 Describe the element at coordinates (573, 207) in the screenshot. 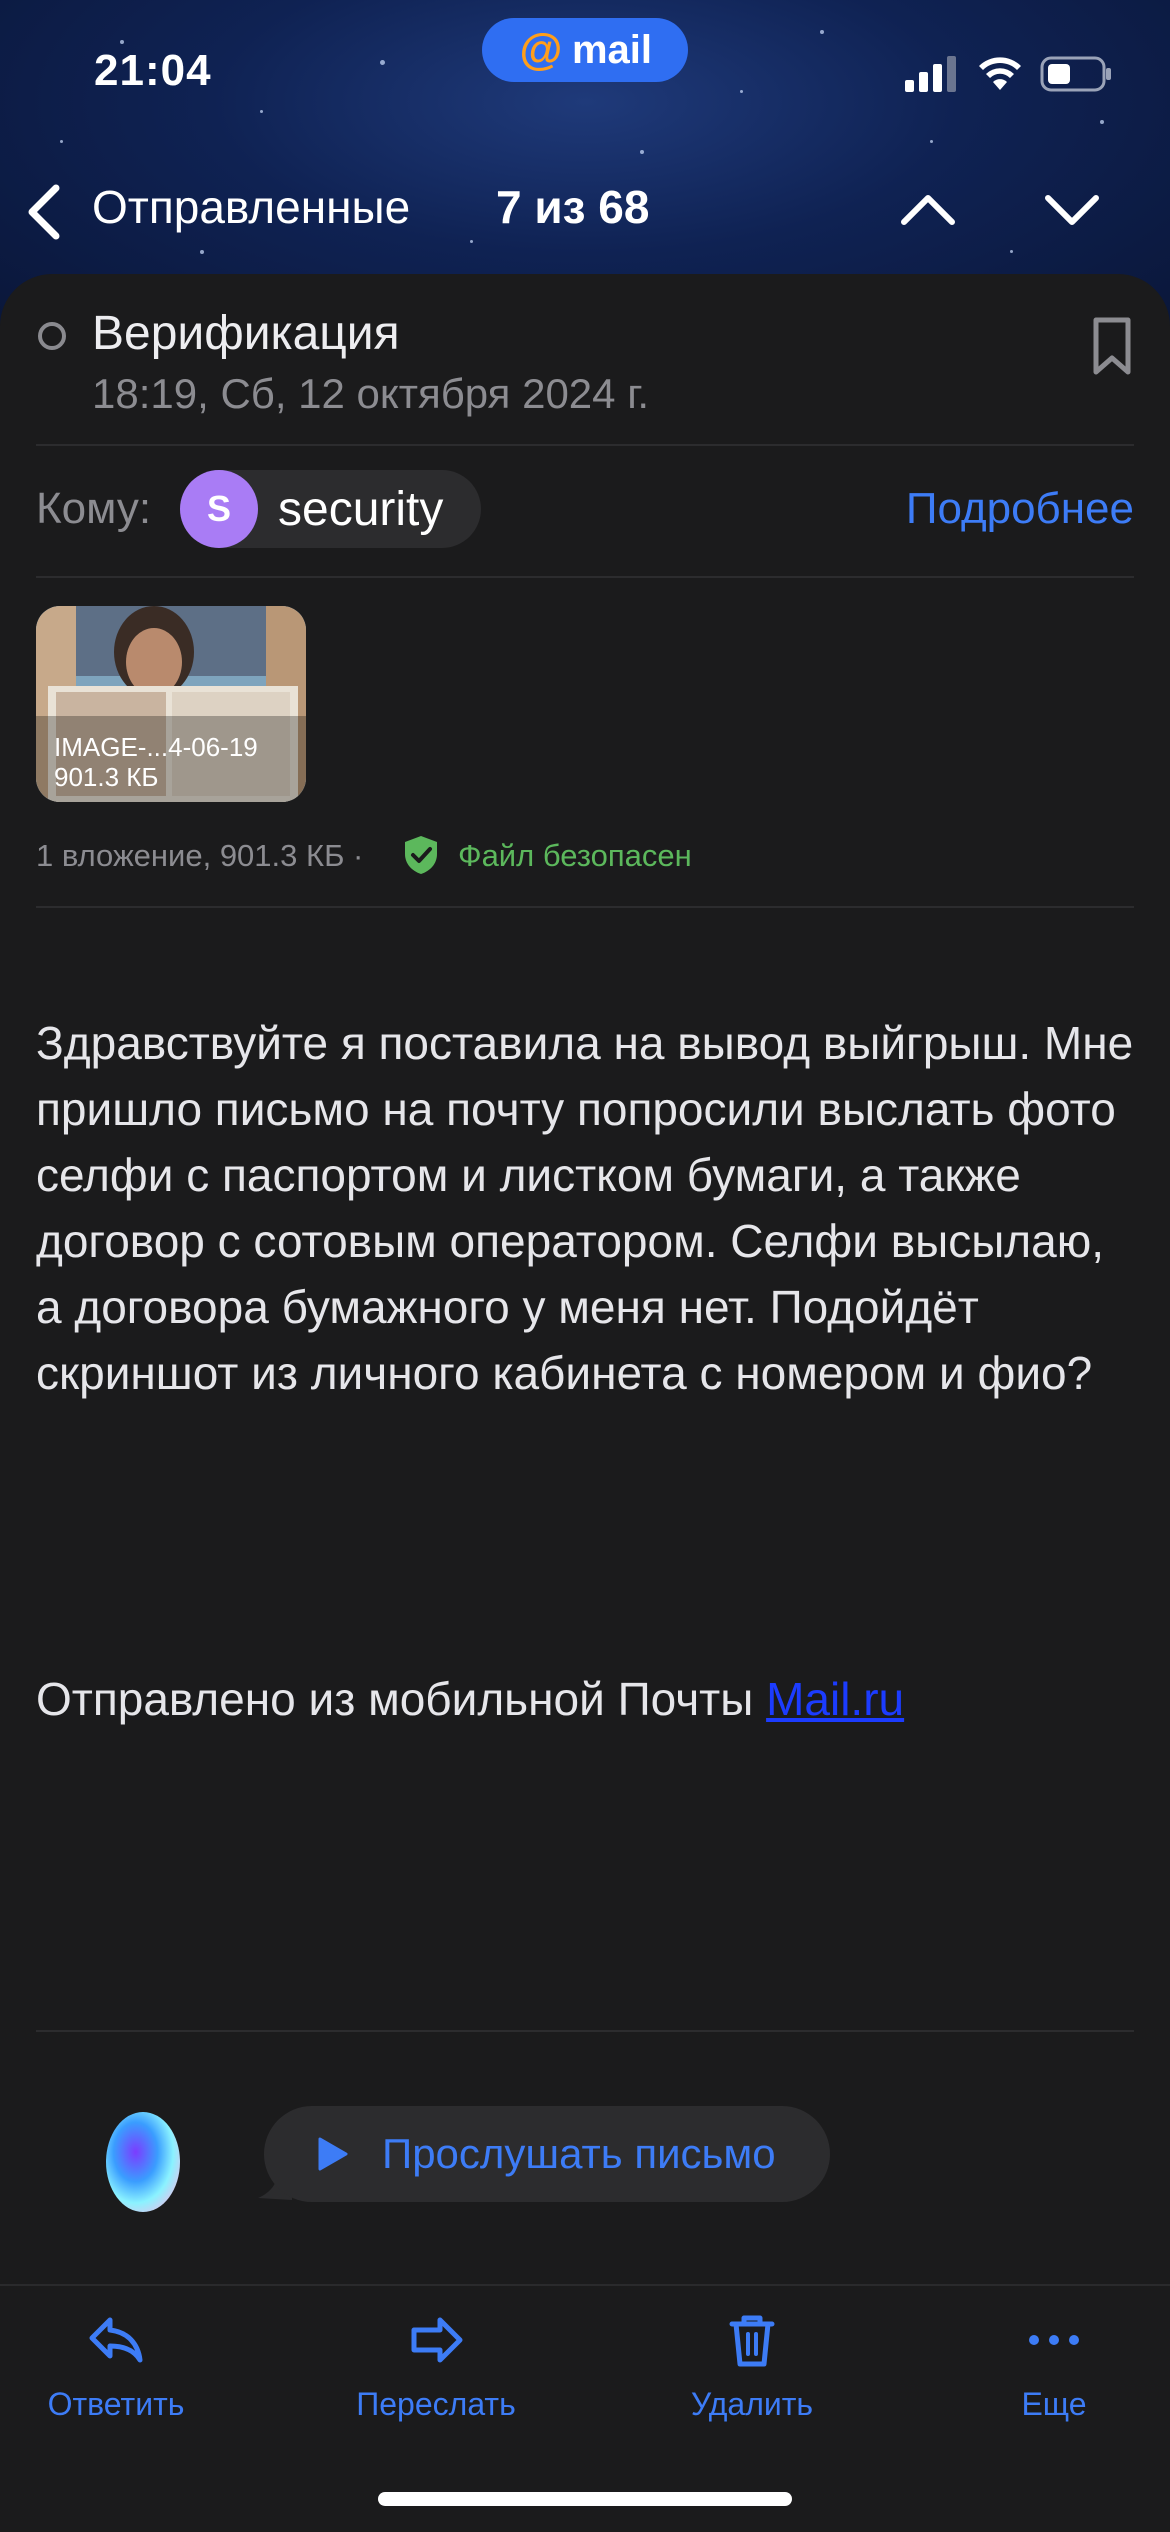

I see `message-counter: 7 из 68` at that location.